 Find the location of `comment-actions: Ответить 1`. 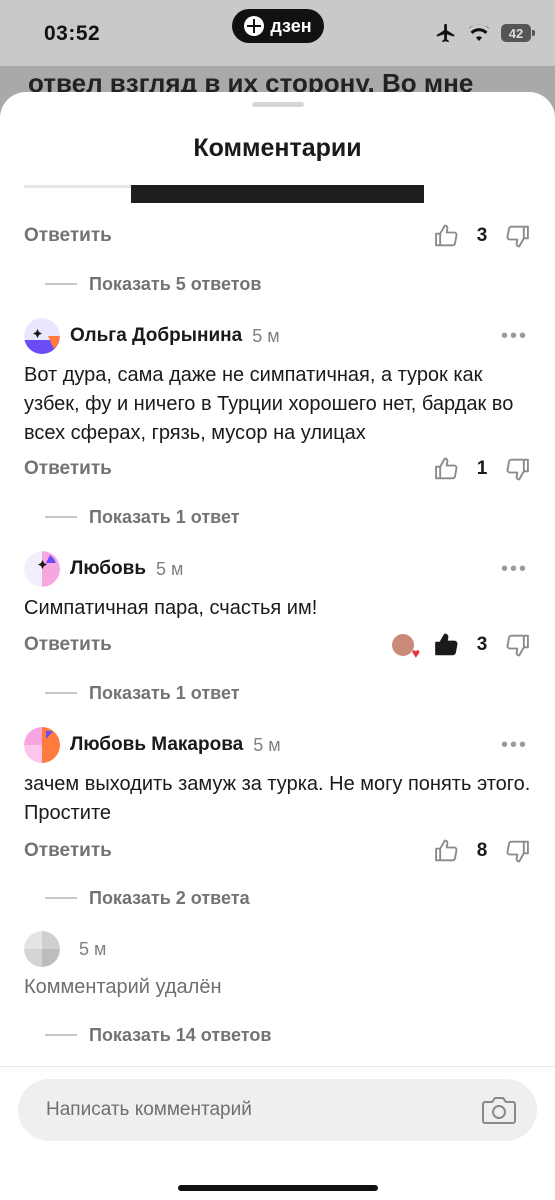

comment-actions: Ответить 1 is located at coordinates (278, 469).